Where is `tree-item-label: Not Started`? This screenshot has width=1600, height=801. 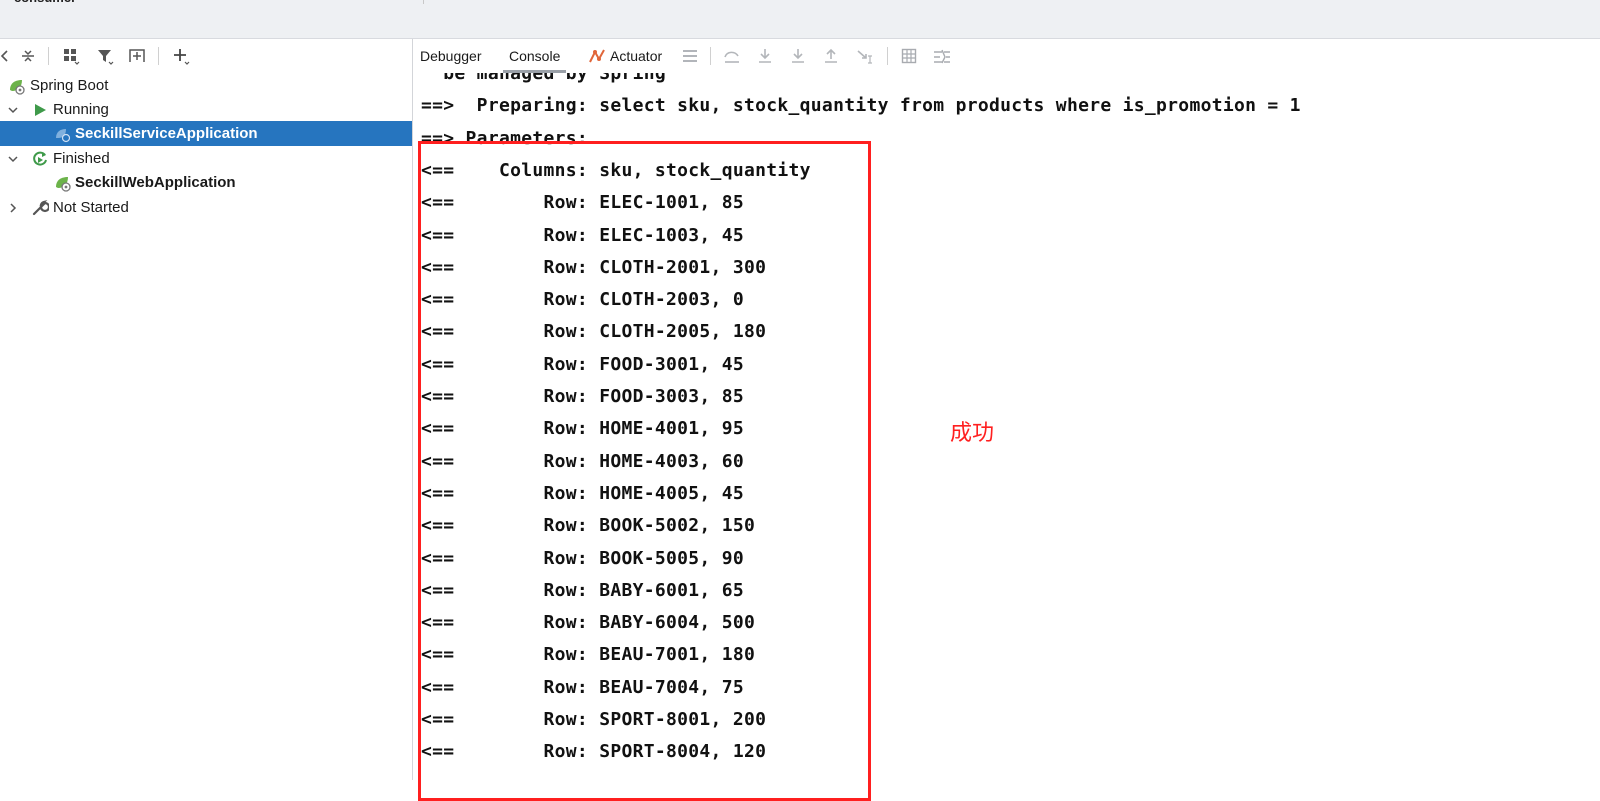 tree-item-label: Not Started is located at coordinates (91, 207).